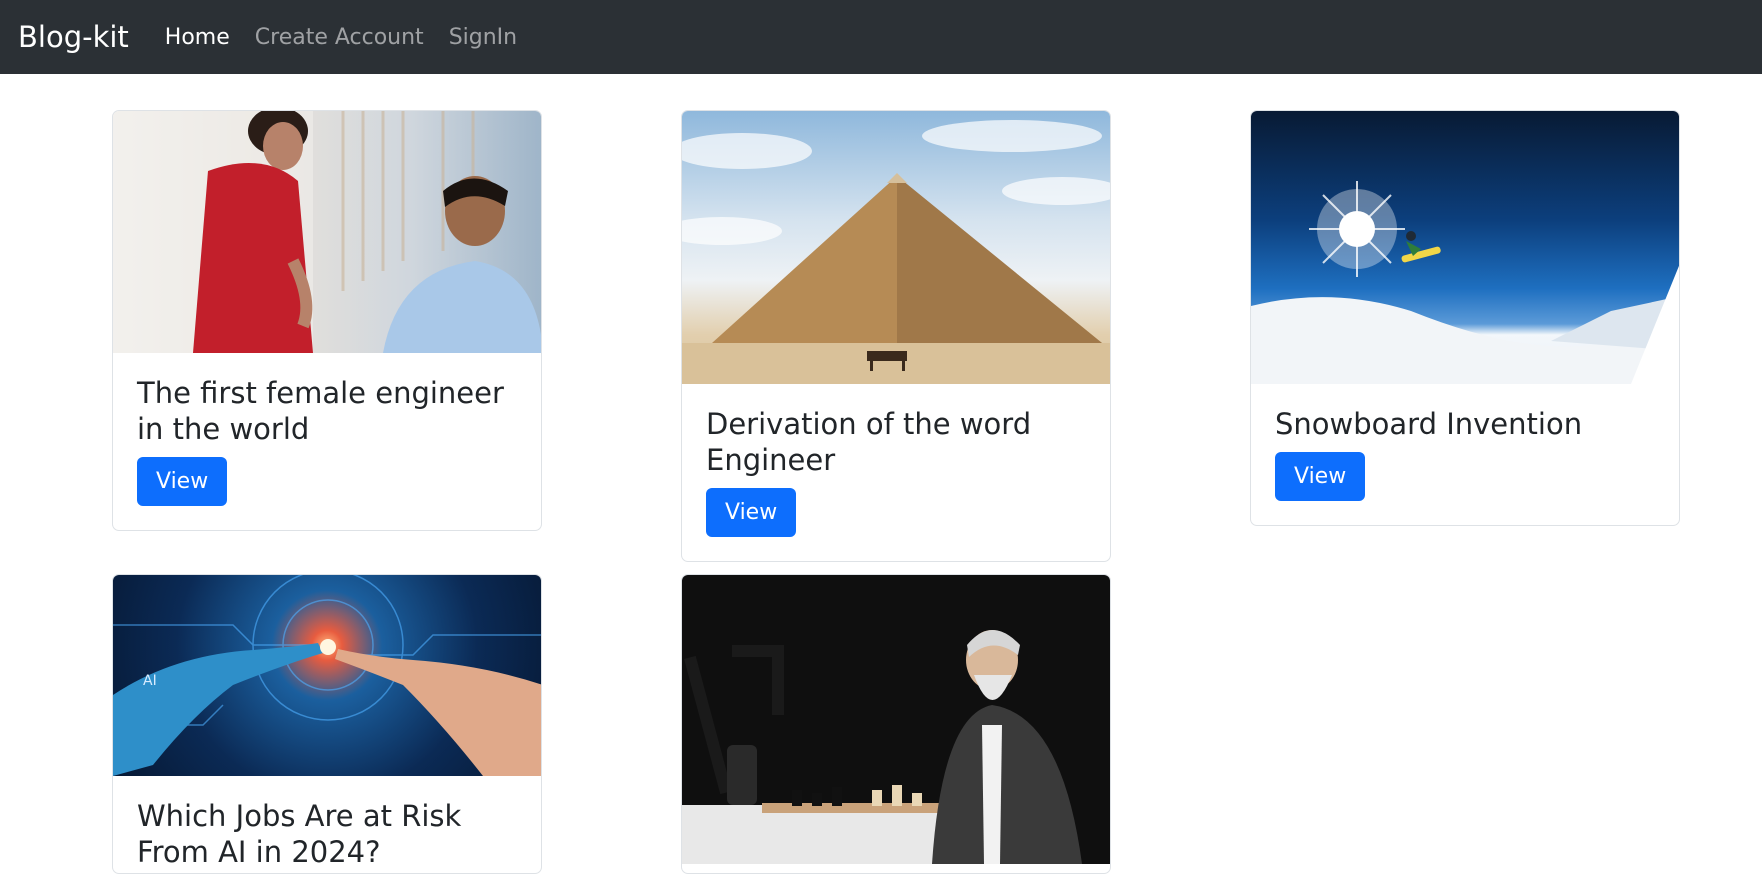 The height and width of the screenshot is (874, 1762). I want to click on post-card: Derivation of the word Engineer View, so click(896, 336).